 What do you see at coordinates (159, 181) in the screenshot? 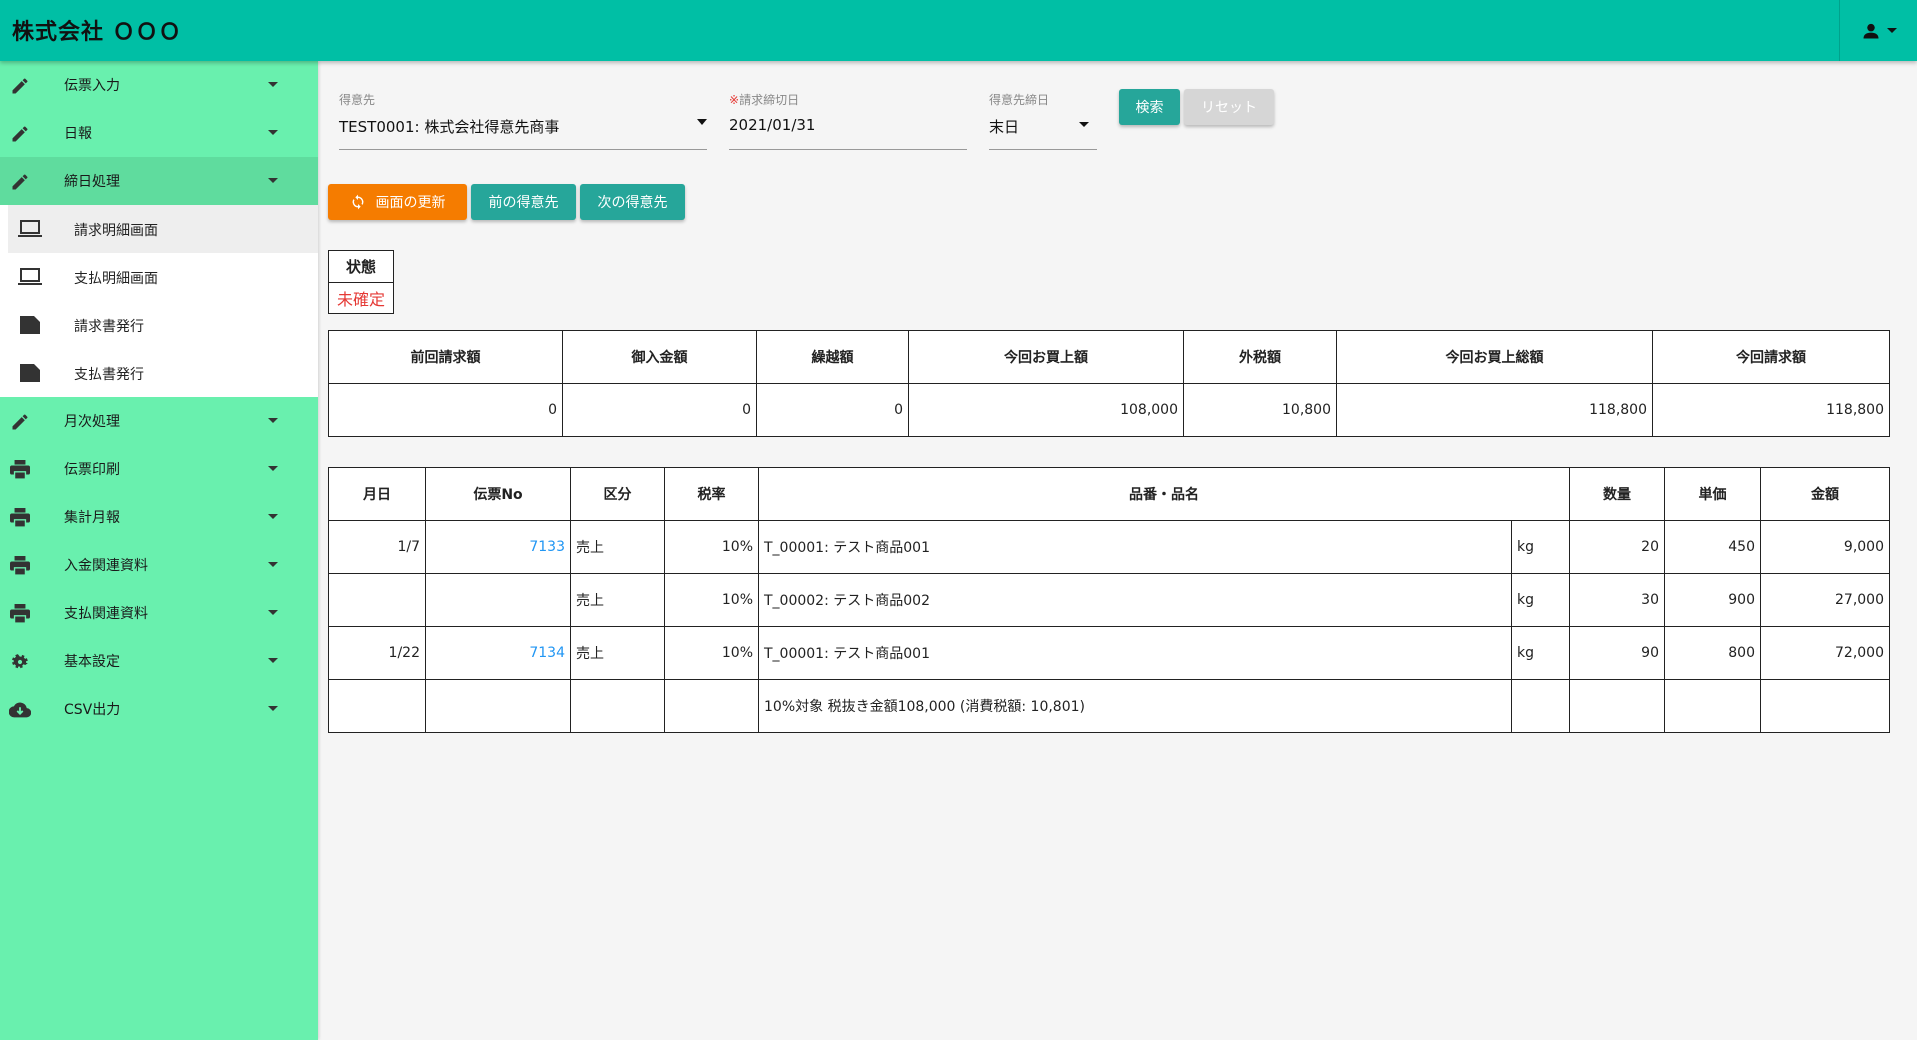
I see `sidebar-item-closing: 締日処理` at bounding box center [159, 181].